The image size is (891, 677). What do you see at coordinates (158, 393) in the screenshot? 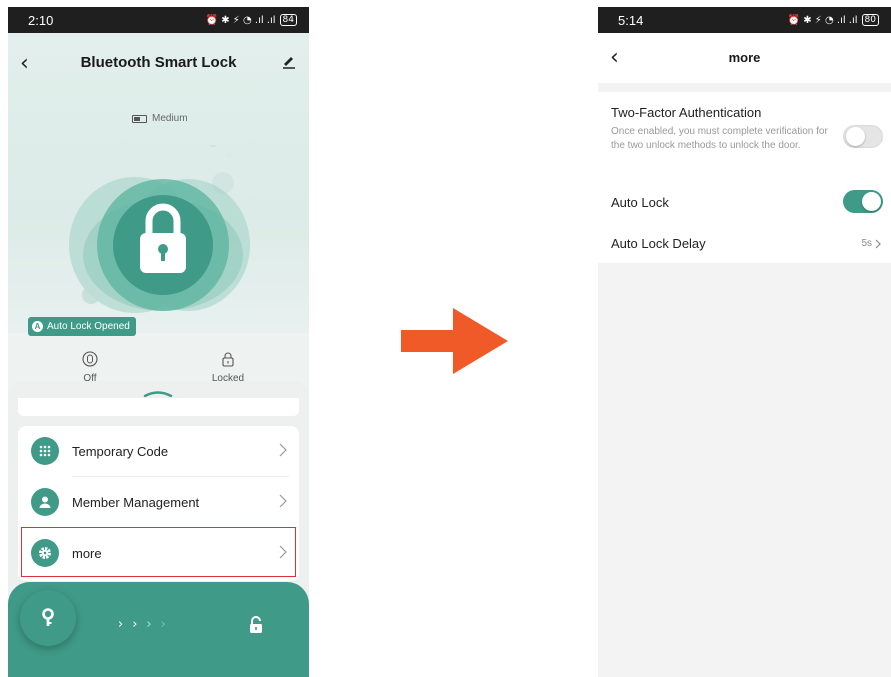
I see `sheet-handle-icon` at bounding box center [158, 393].